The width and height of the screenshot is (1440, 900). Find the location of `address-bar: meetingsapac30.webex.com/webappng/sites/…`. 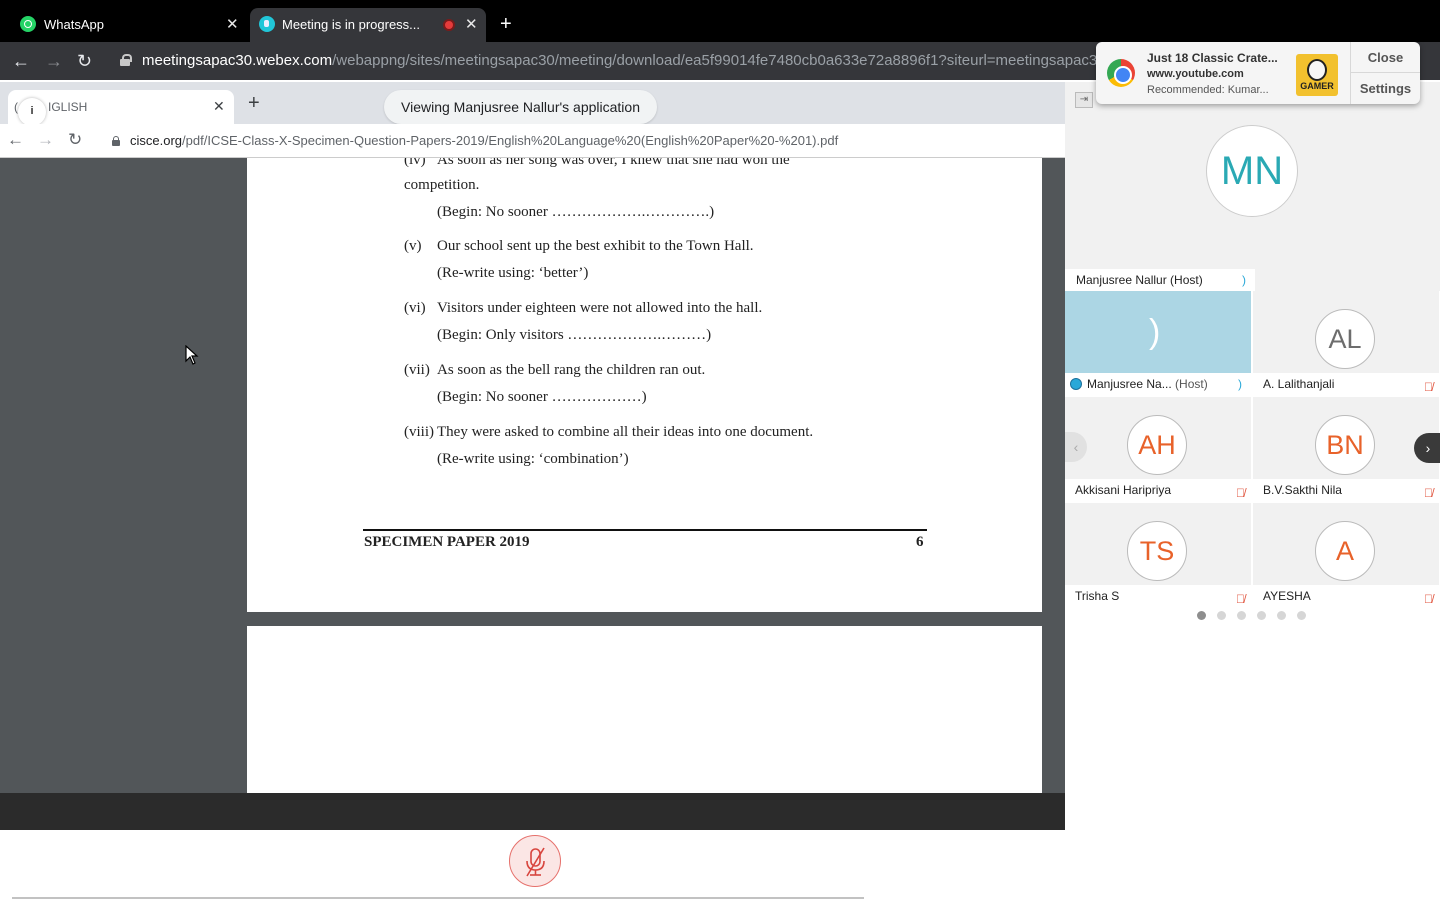

address-bar: meetingsapac30.webex.com/webappng/sites/… is located at coordinates (619, 60).